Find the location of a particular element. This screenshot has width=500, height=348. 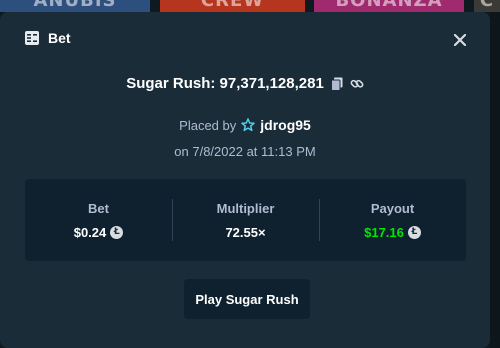

background-game-strip: ANUBIS CREW BONANZA C is located at coordinates (250, 6).